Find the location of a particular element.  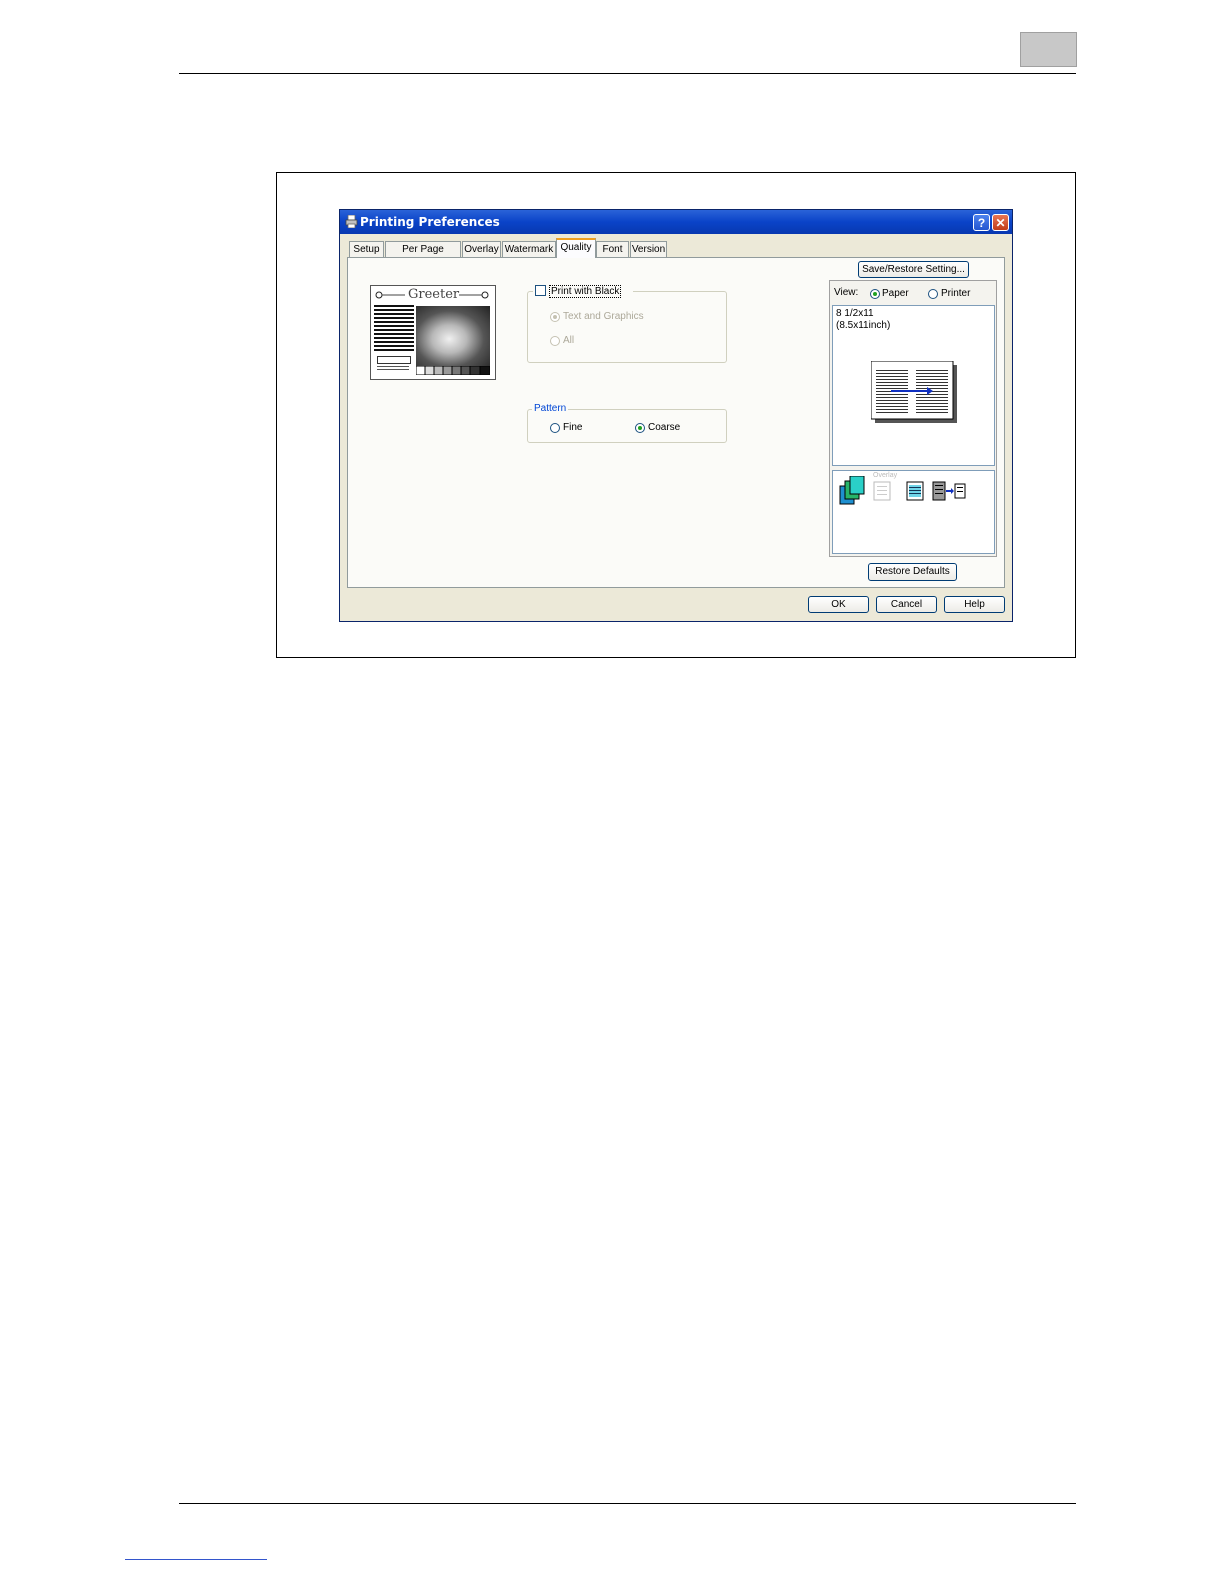

cancel-button: Cancel is located at coordinates (906, 604).